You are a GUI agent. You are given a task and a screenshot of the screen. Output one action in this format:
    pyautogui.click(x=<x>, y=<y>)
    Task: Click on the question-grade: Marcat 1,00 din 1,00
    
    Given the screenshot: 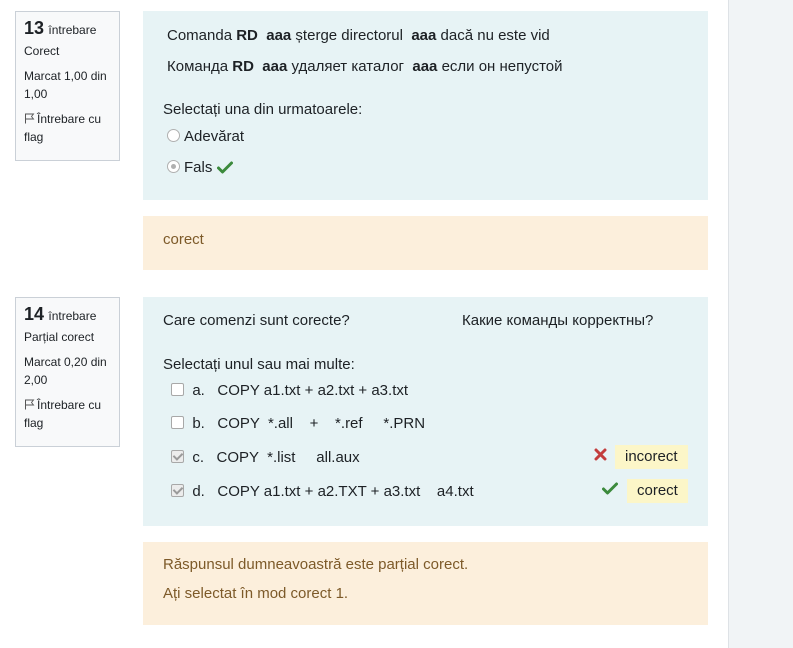 What is the action you would take?
    pyautogui.click(x=67, y=85)
    